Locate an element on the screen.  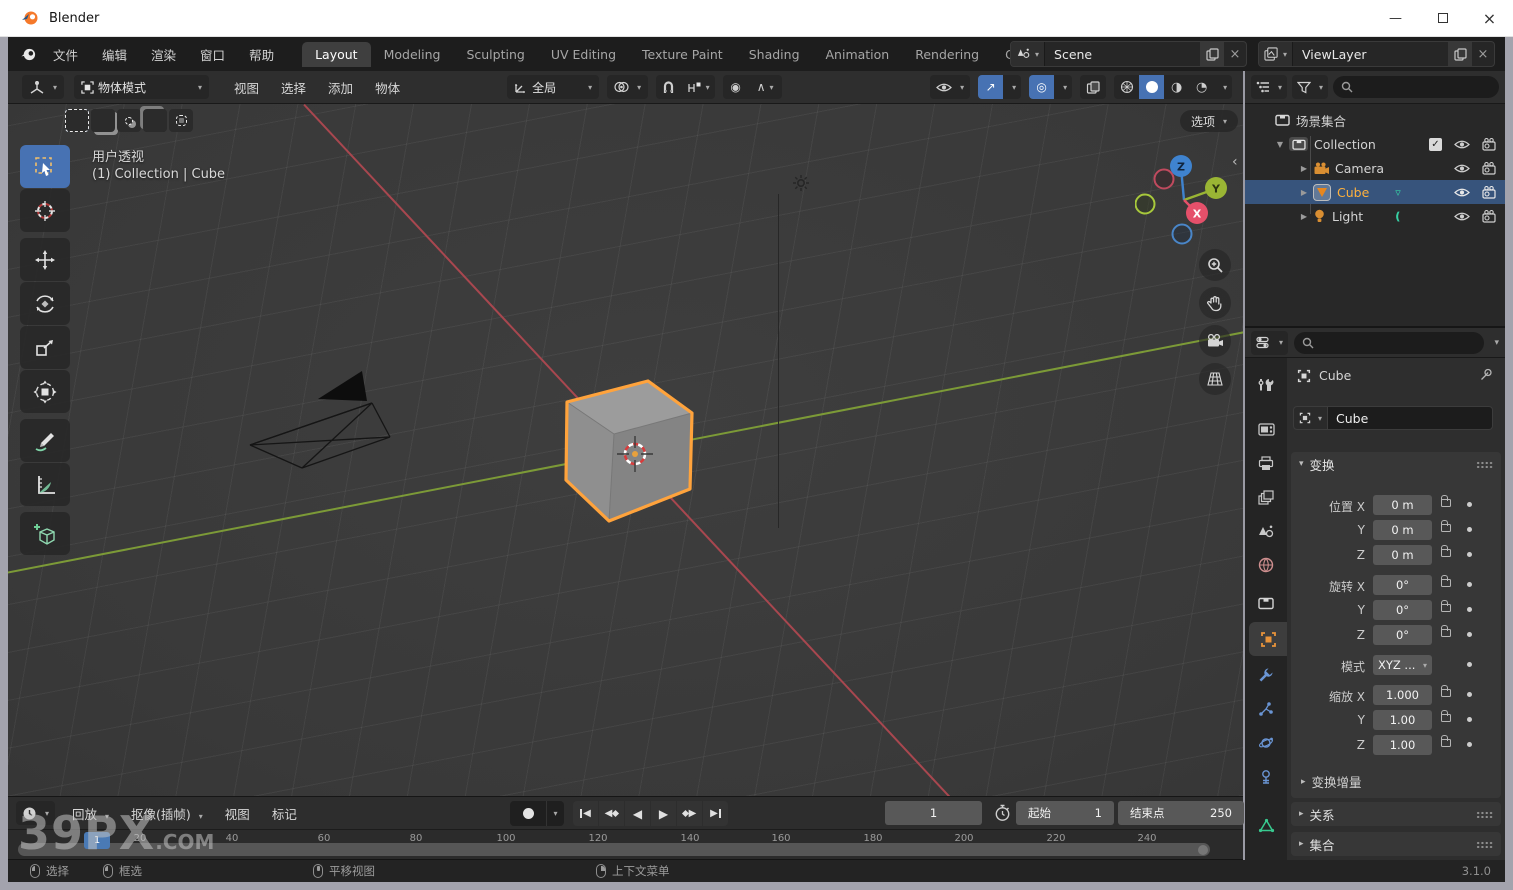
rotation-y-field: 0° is located at coordinates (1402, 610).